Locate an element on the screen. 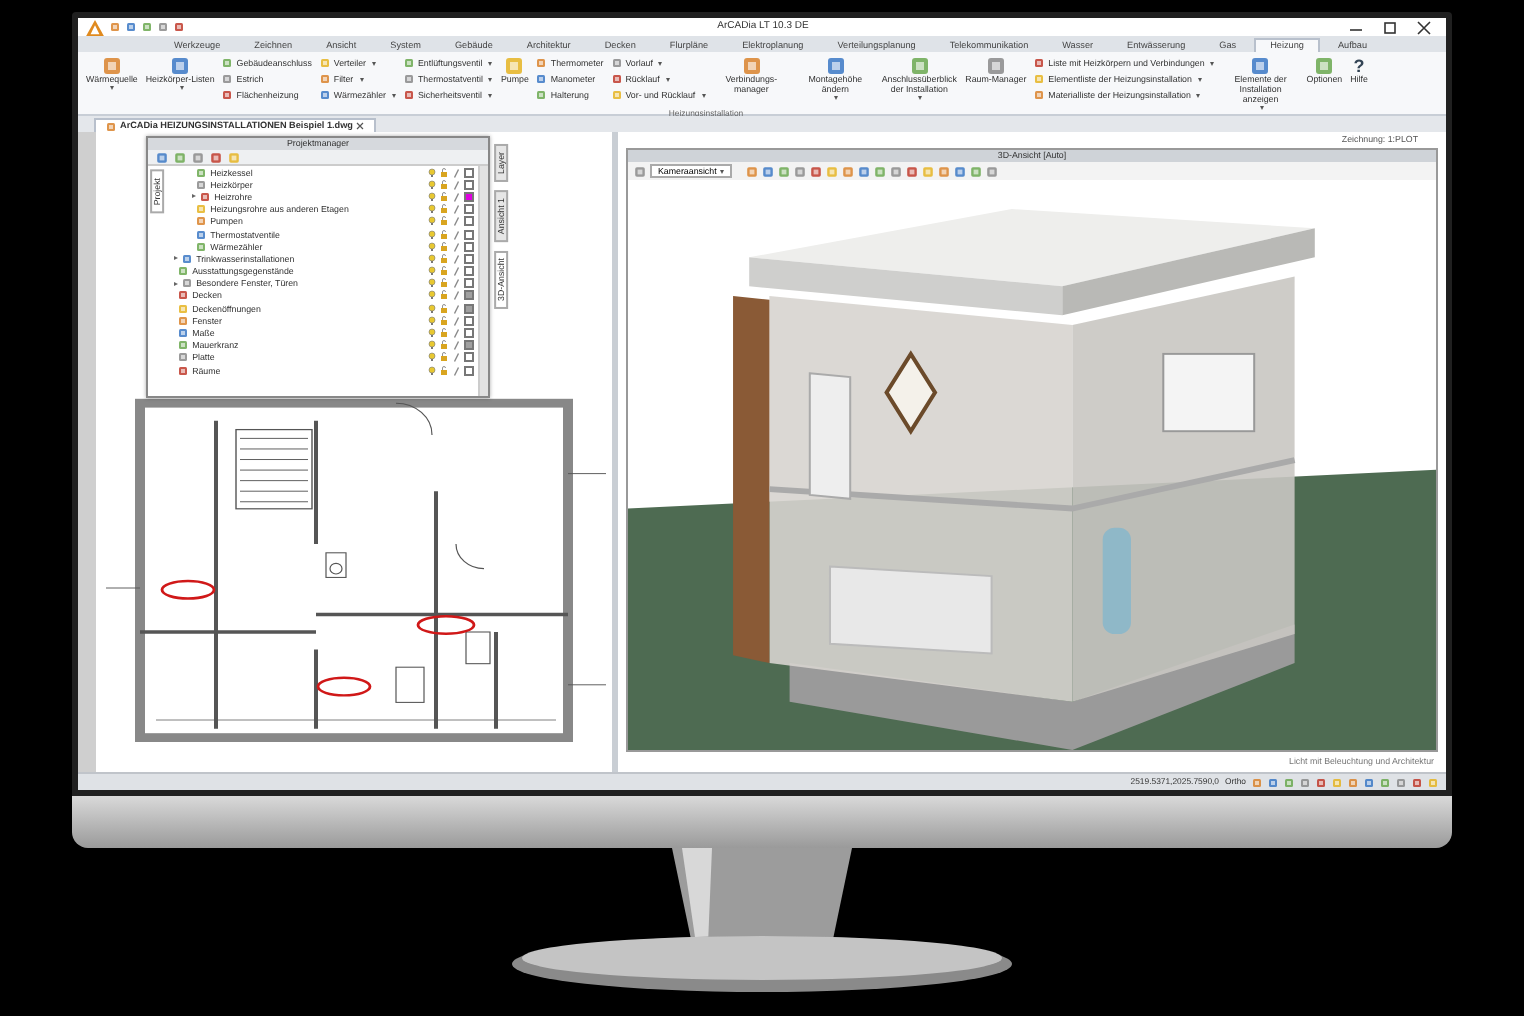  camera-icon is located at coordinates (640, 171).